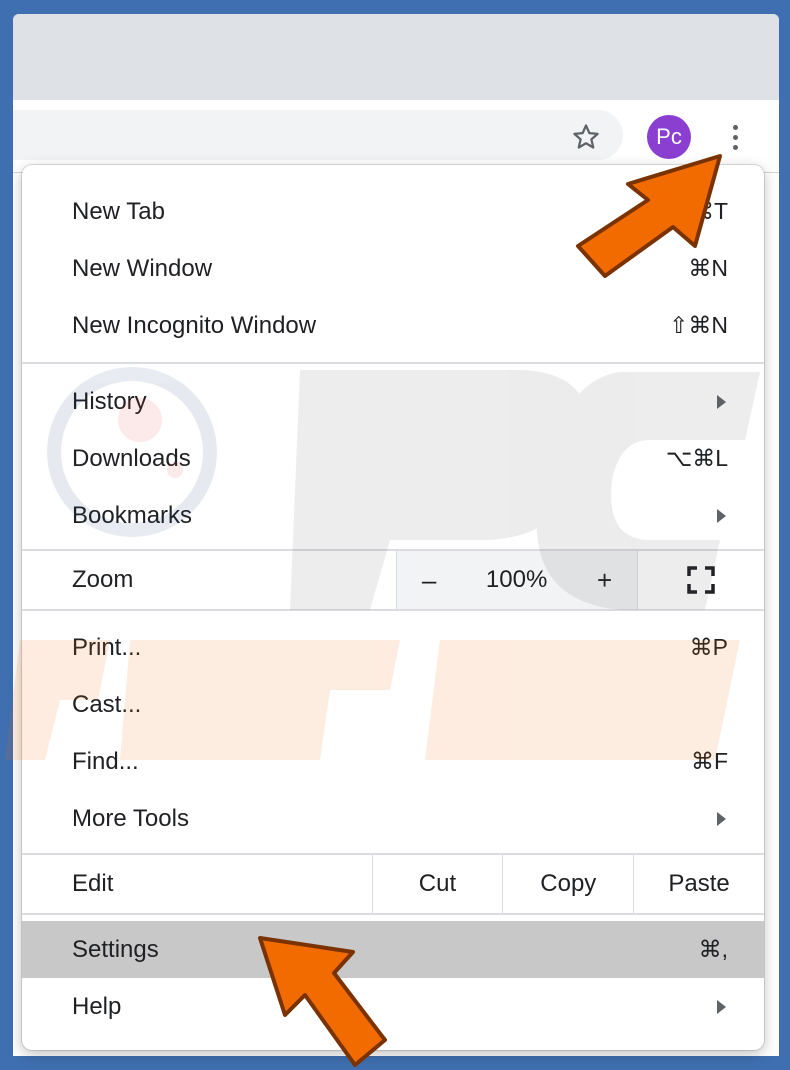 The width and height of the screenshot is (790, 1070). Describe the element at coordinates (393, 761) in the screenshot. I see `menu-item-find: Find... ⌘F` at that location.